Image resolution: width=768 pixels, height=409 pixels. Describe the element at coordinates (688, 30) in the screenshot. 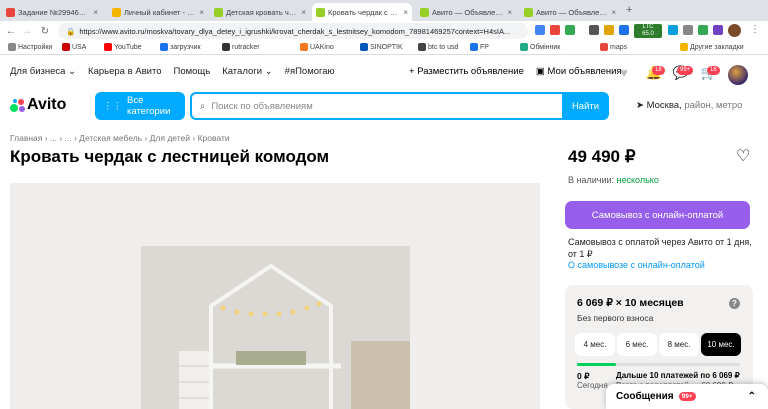

I see `puzzle-icon` at that location.